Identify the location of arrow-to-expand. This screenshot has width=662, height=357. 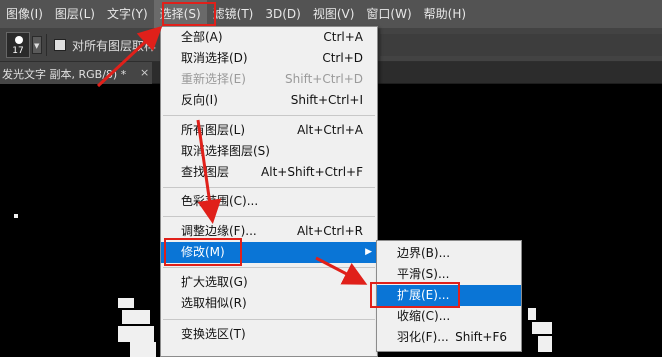
(341, 270).